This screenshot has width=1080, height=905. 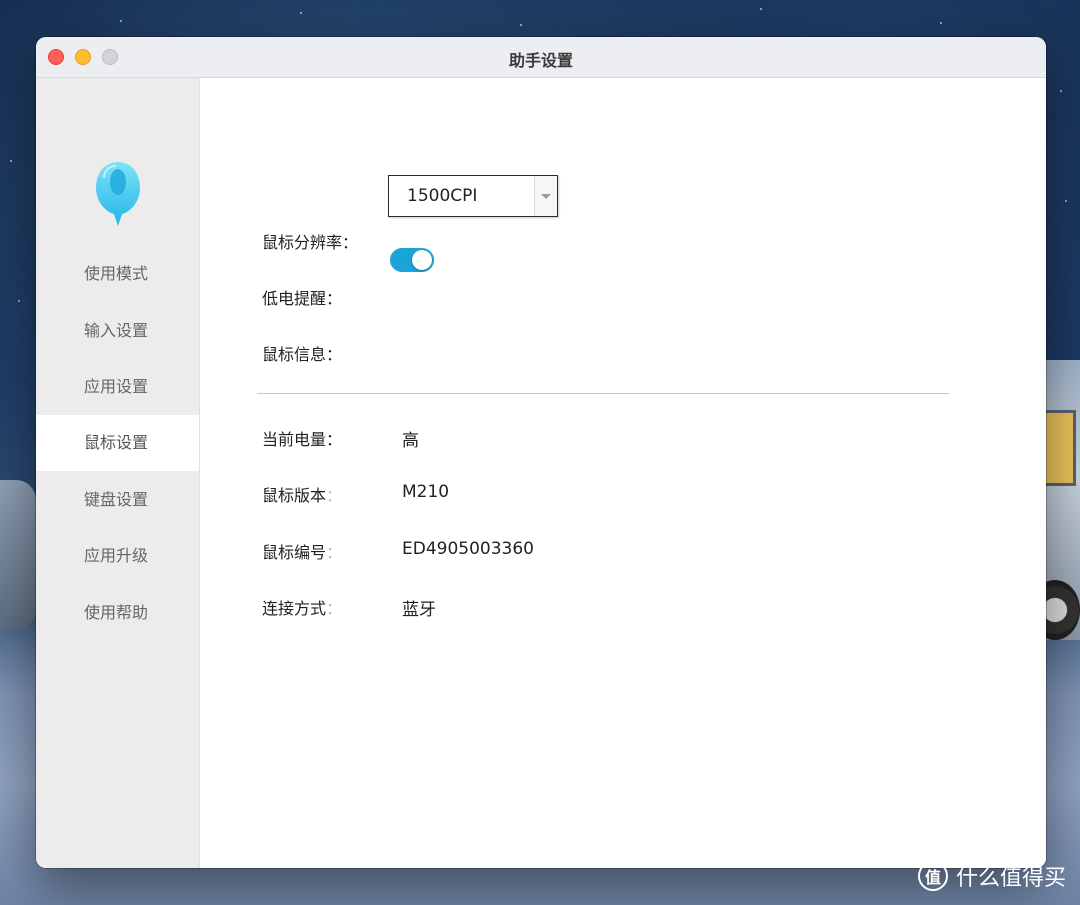 I want to click on sidebar-item-app-settings: 应用设置, so click(x=117, y=387).